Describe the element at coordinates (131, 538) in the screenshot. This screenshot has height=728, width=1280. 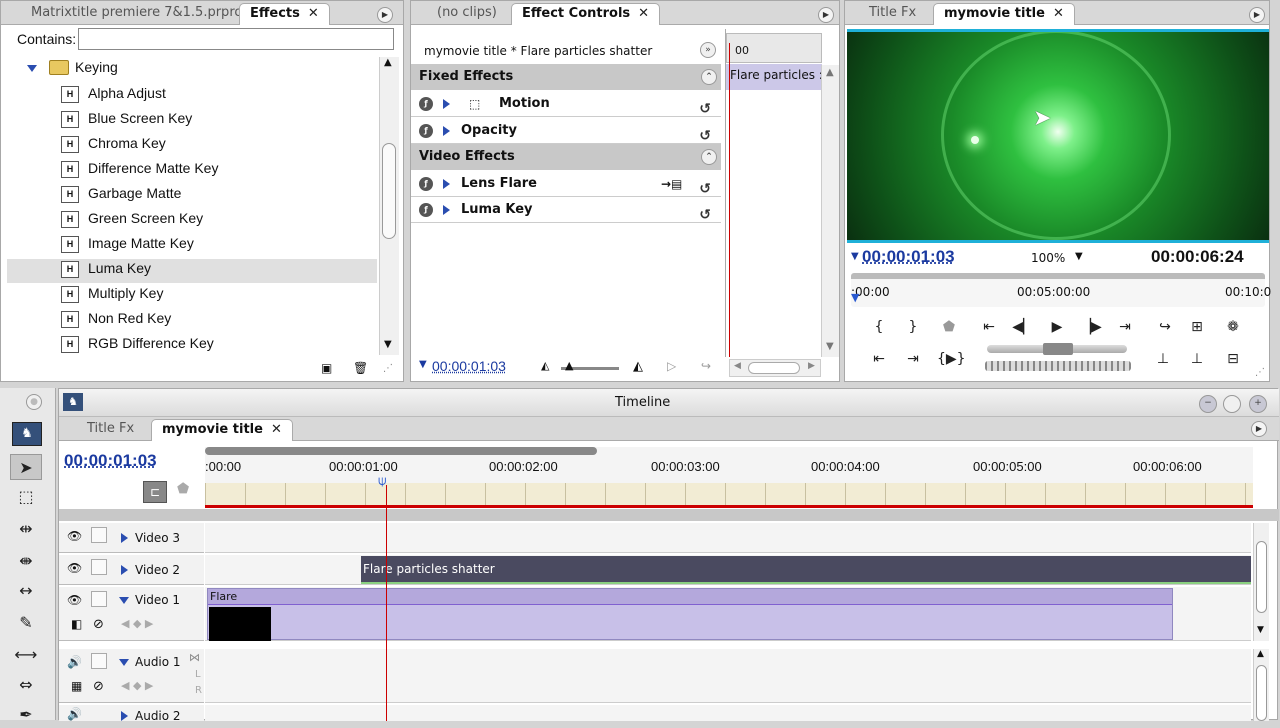
I see `track-header-video3: 👁 Video 3` at that location.